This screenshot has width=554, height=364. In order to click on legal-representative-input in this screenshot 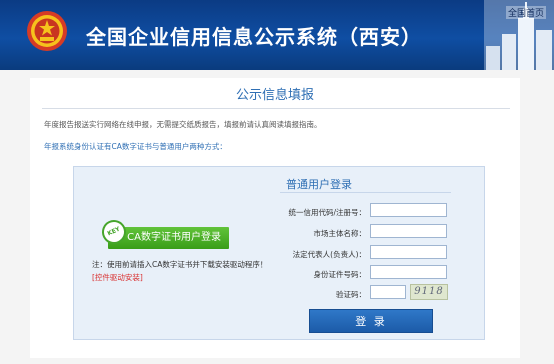, I will do `click(408, 252)`.